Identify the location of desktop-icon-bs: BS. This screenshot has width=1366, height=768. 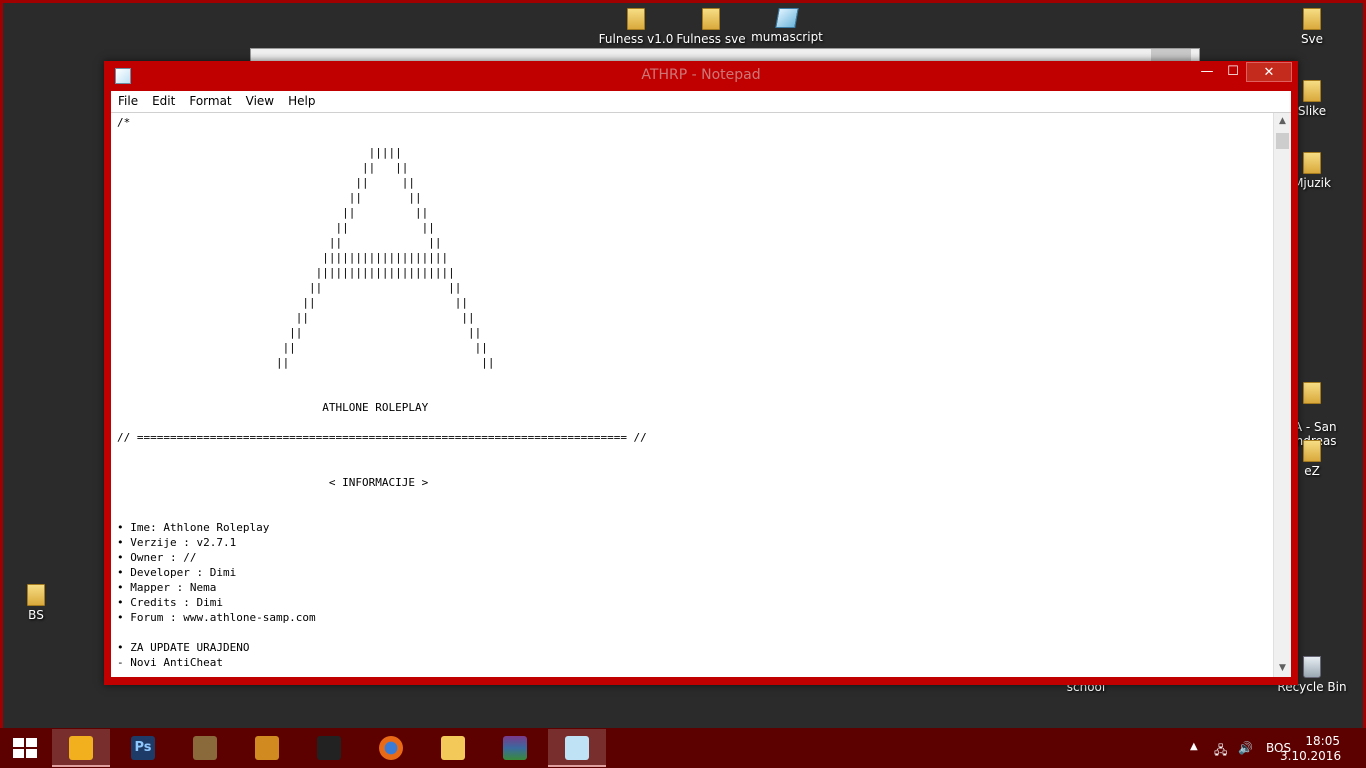
(38, 603).